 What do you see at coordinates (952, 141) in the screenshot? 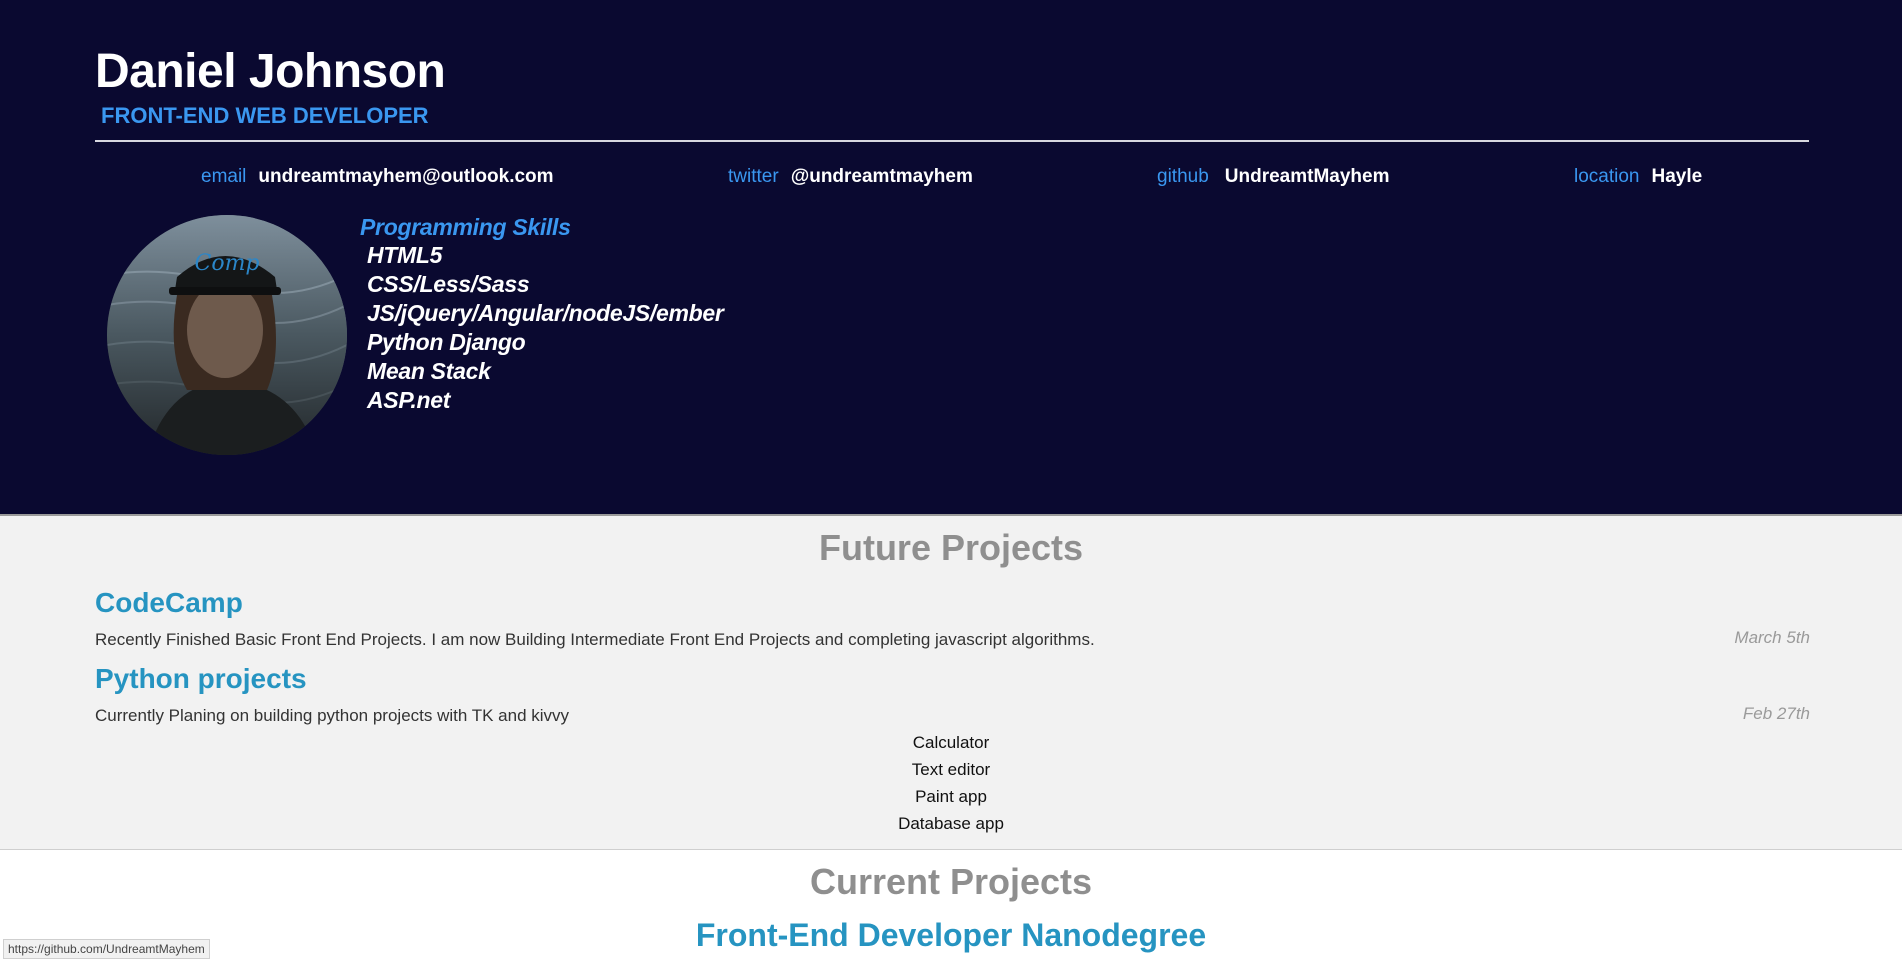
I see `header-divider` at bounding box center [952, 141].